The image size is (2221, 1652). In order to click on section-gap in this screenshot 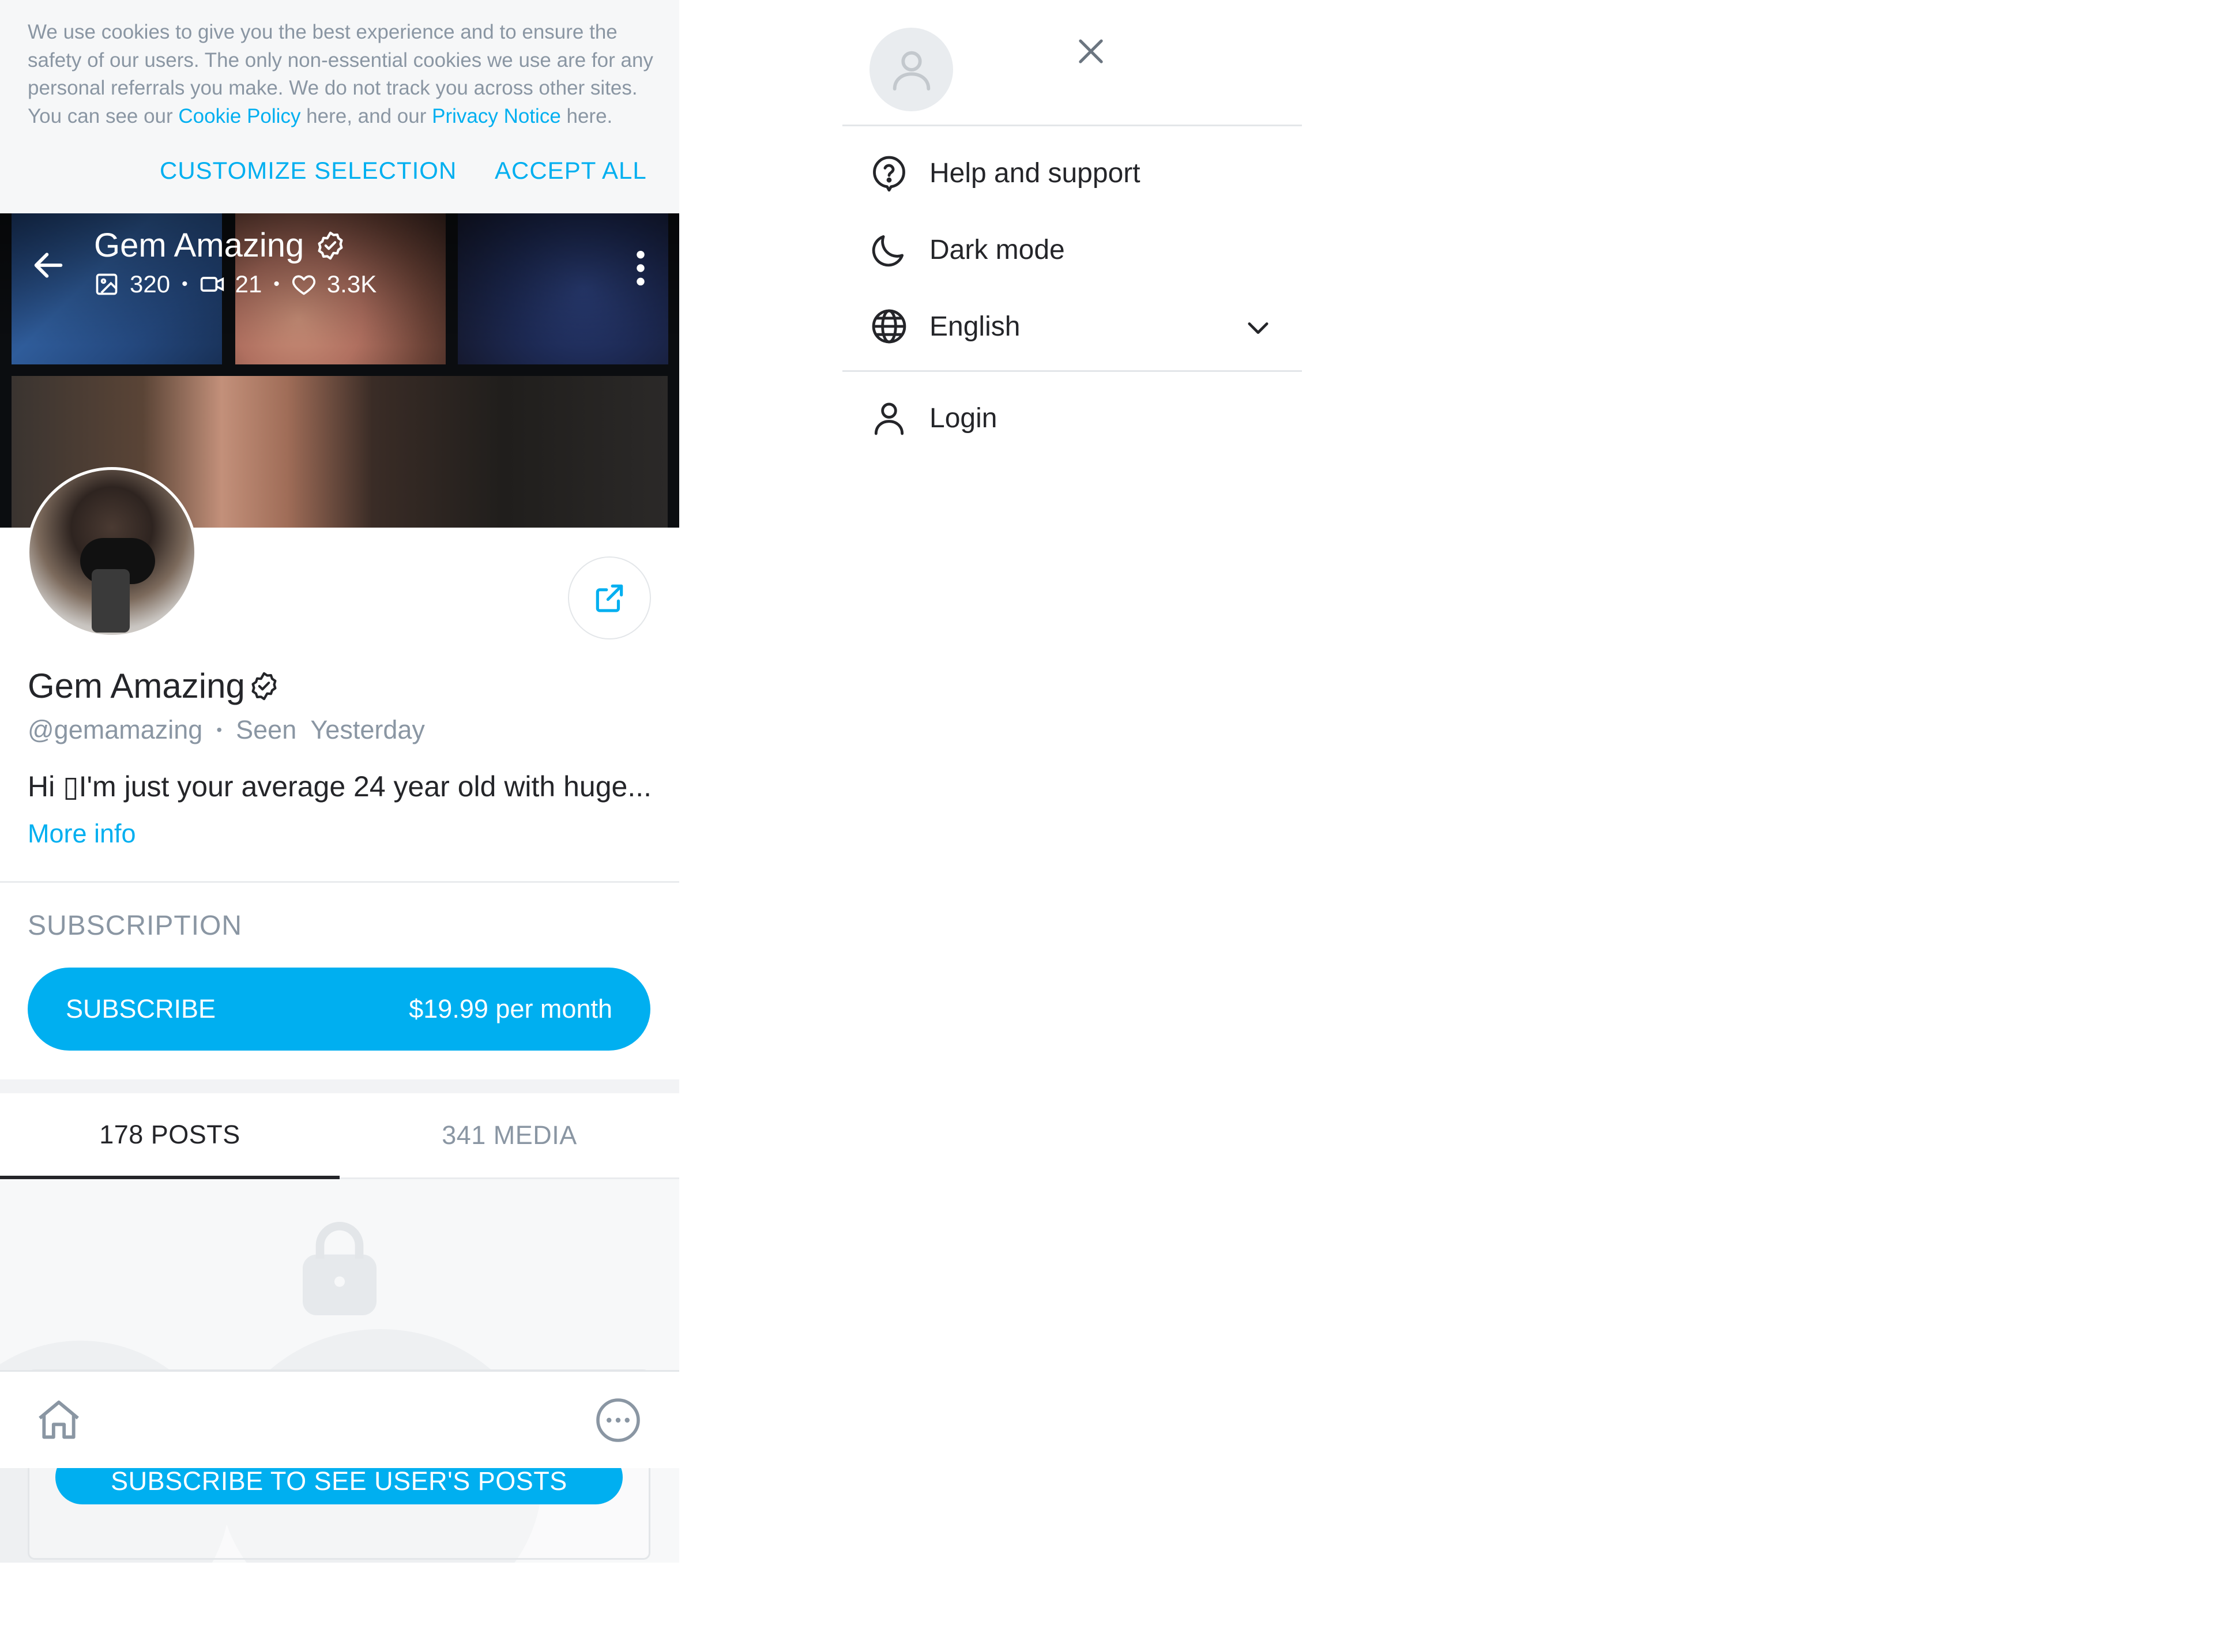, I will do `click(340, 1086)`.